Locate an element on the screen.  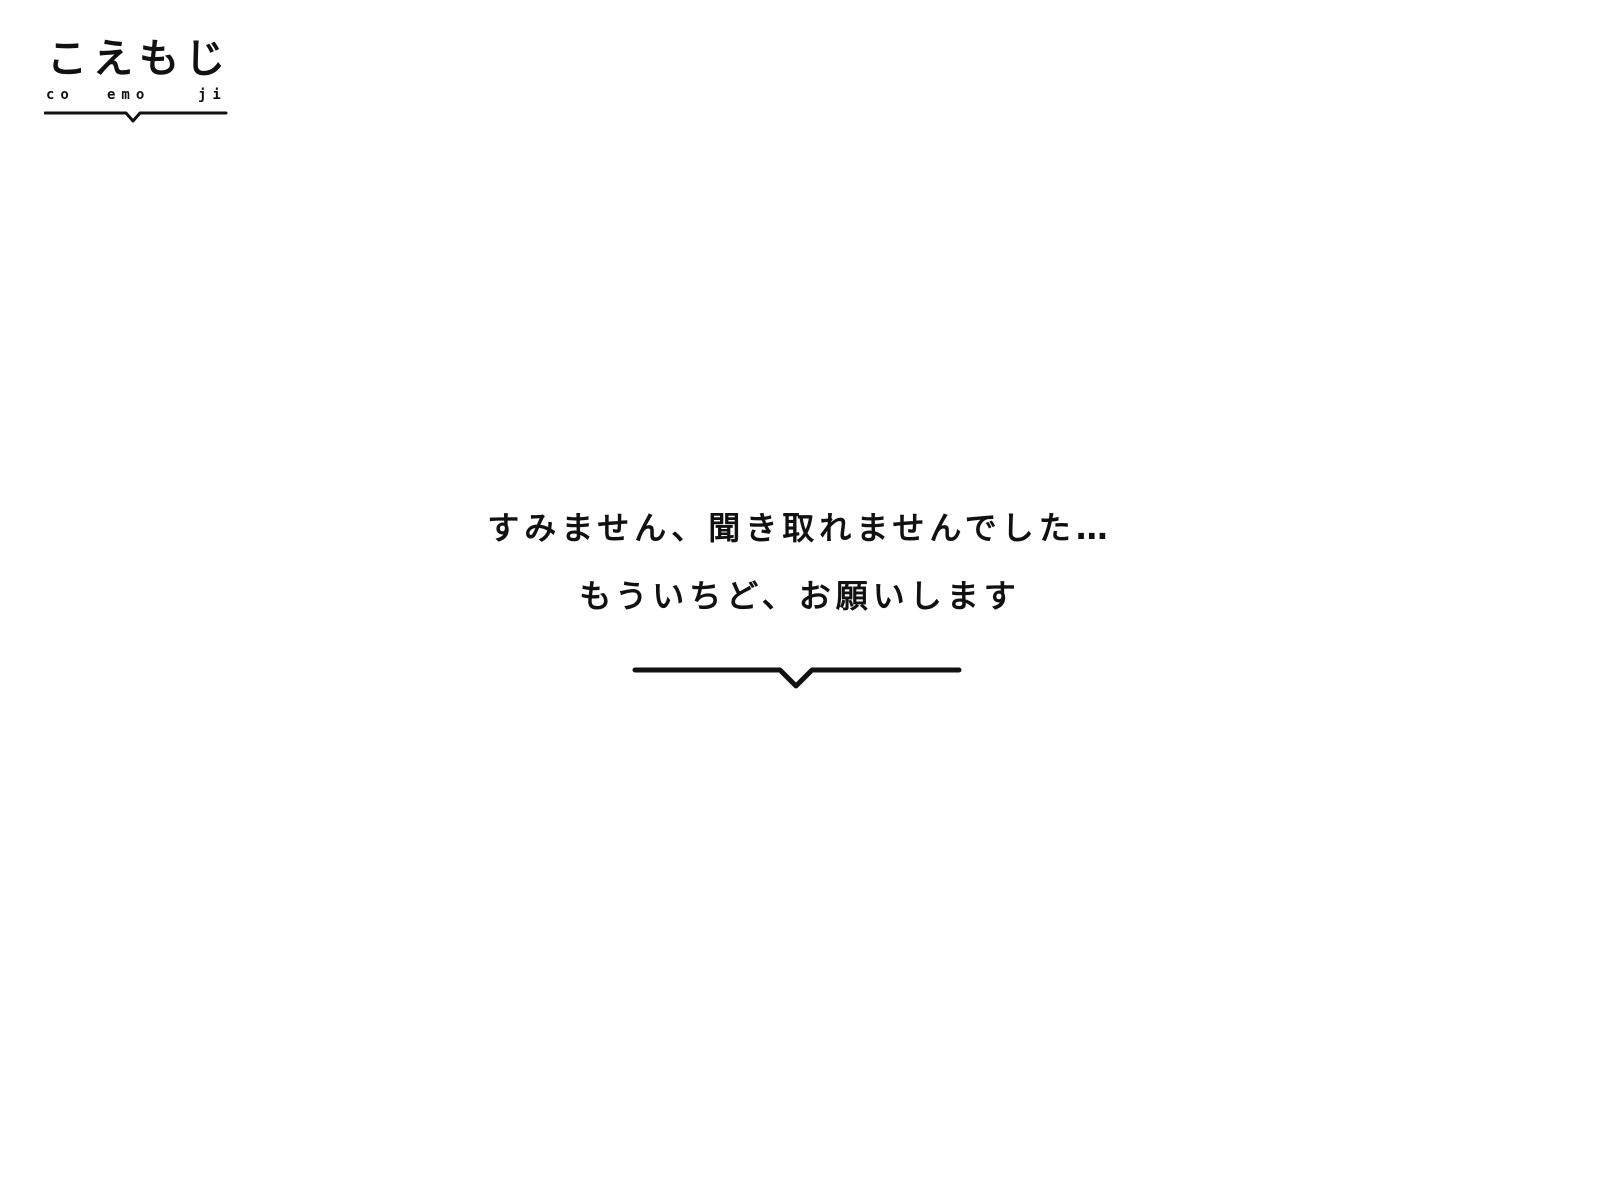
retry-prompt-line: もういちど、お願いします is located at coordinates (800, 596).